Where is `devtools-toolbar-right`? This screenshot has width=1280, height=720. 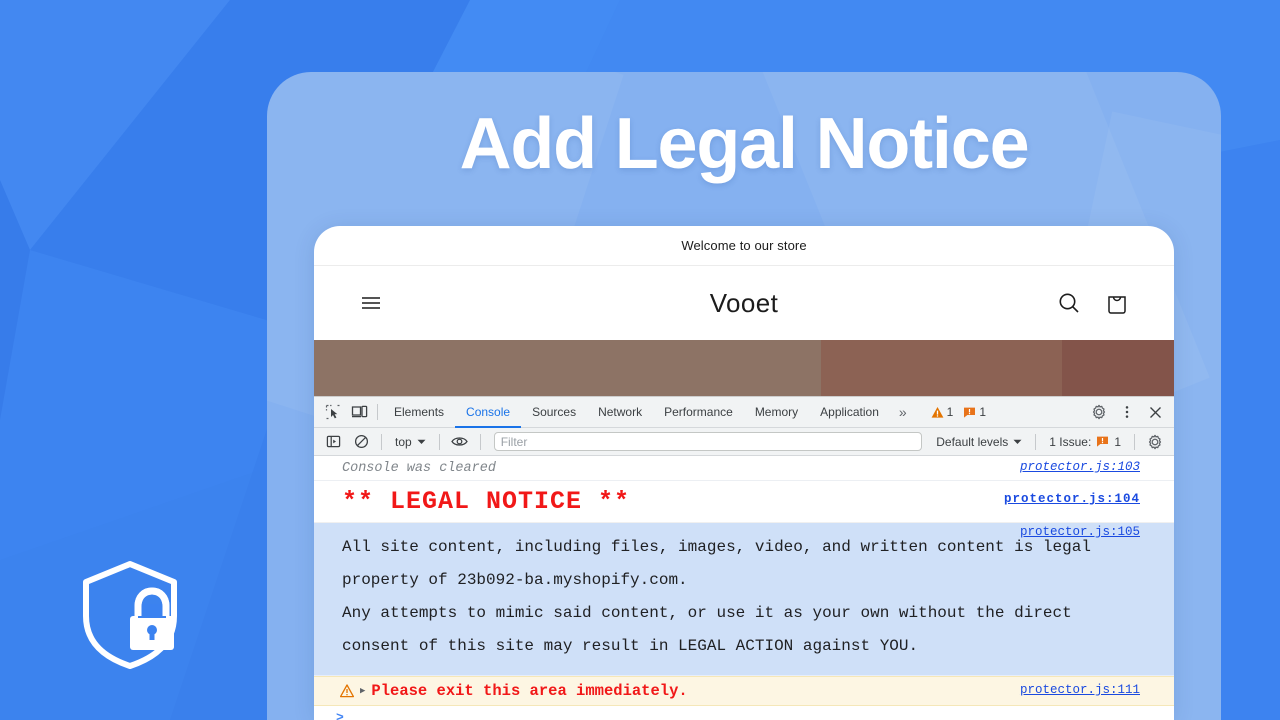 devtools-toolbar-right is located at coordinates (1127, 412).